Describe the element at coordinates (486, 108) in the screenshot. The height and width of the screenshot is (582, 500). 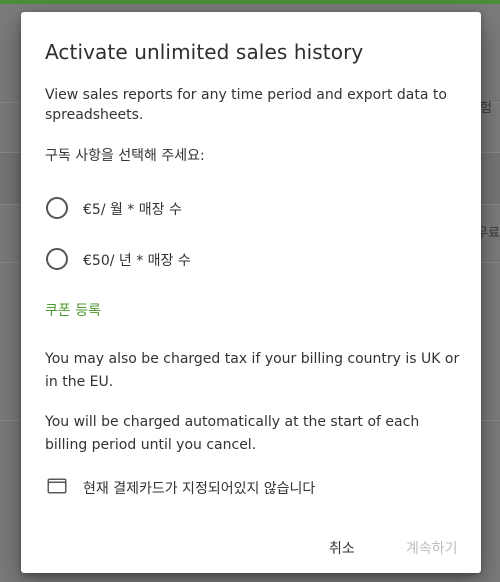
I see `background-edge-text: 험` at that location.